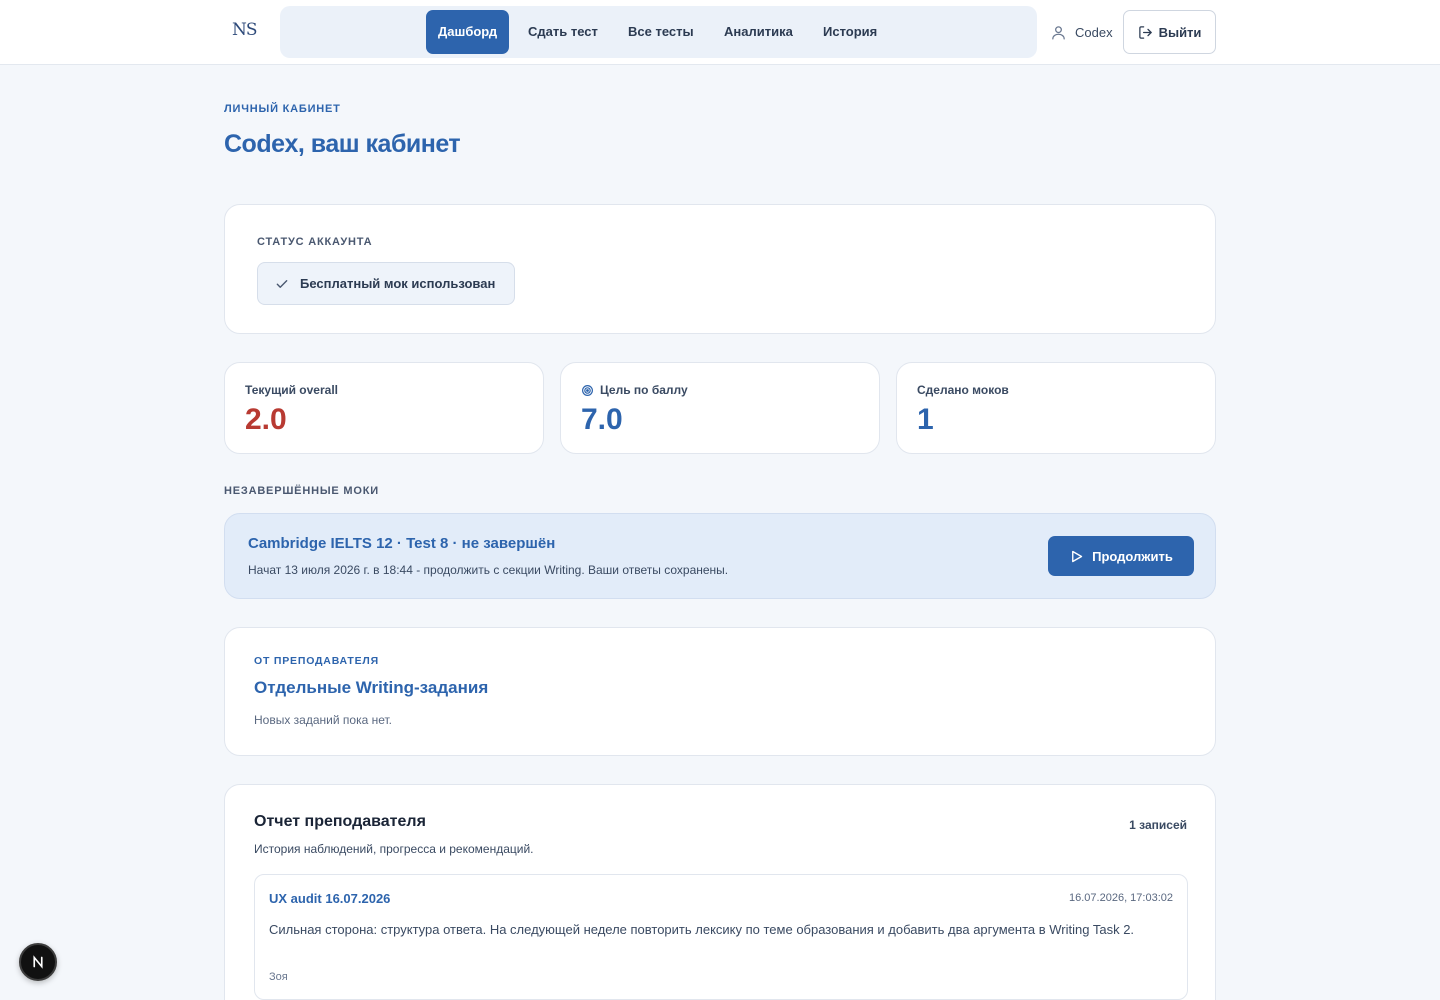 The width and height of the screenshot is (1440, 1000). What do you see at coordinates (315, 242) in the screenshot?
I see `account-status-eyebrow: СТАТУС АККАУНТА` at bounding box center [315, 242].